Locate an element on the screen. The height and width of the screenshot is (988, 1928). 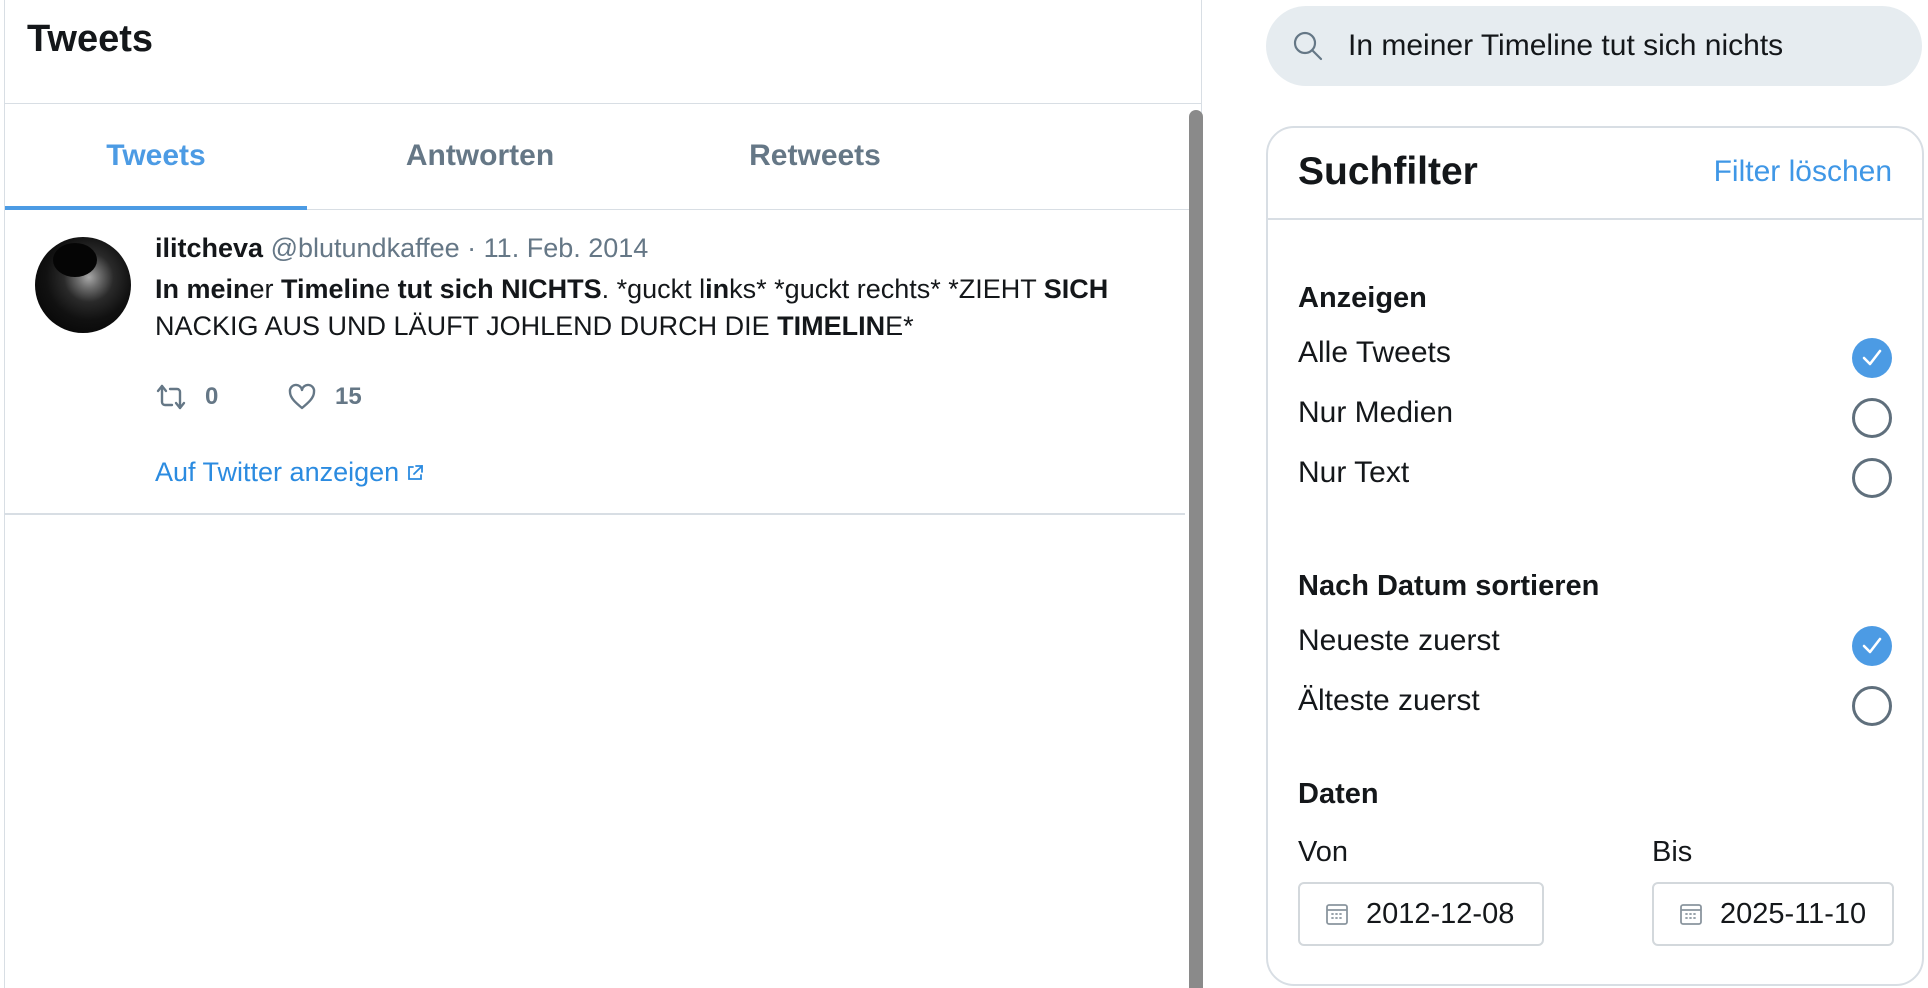
tab-retweets: Retweets is located at coordinates (815, 156).